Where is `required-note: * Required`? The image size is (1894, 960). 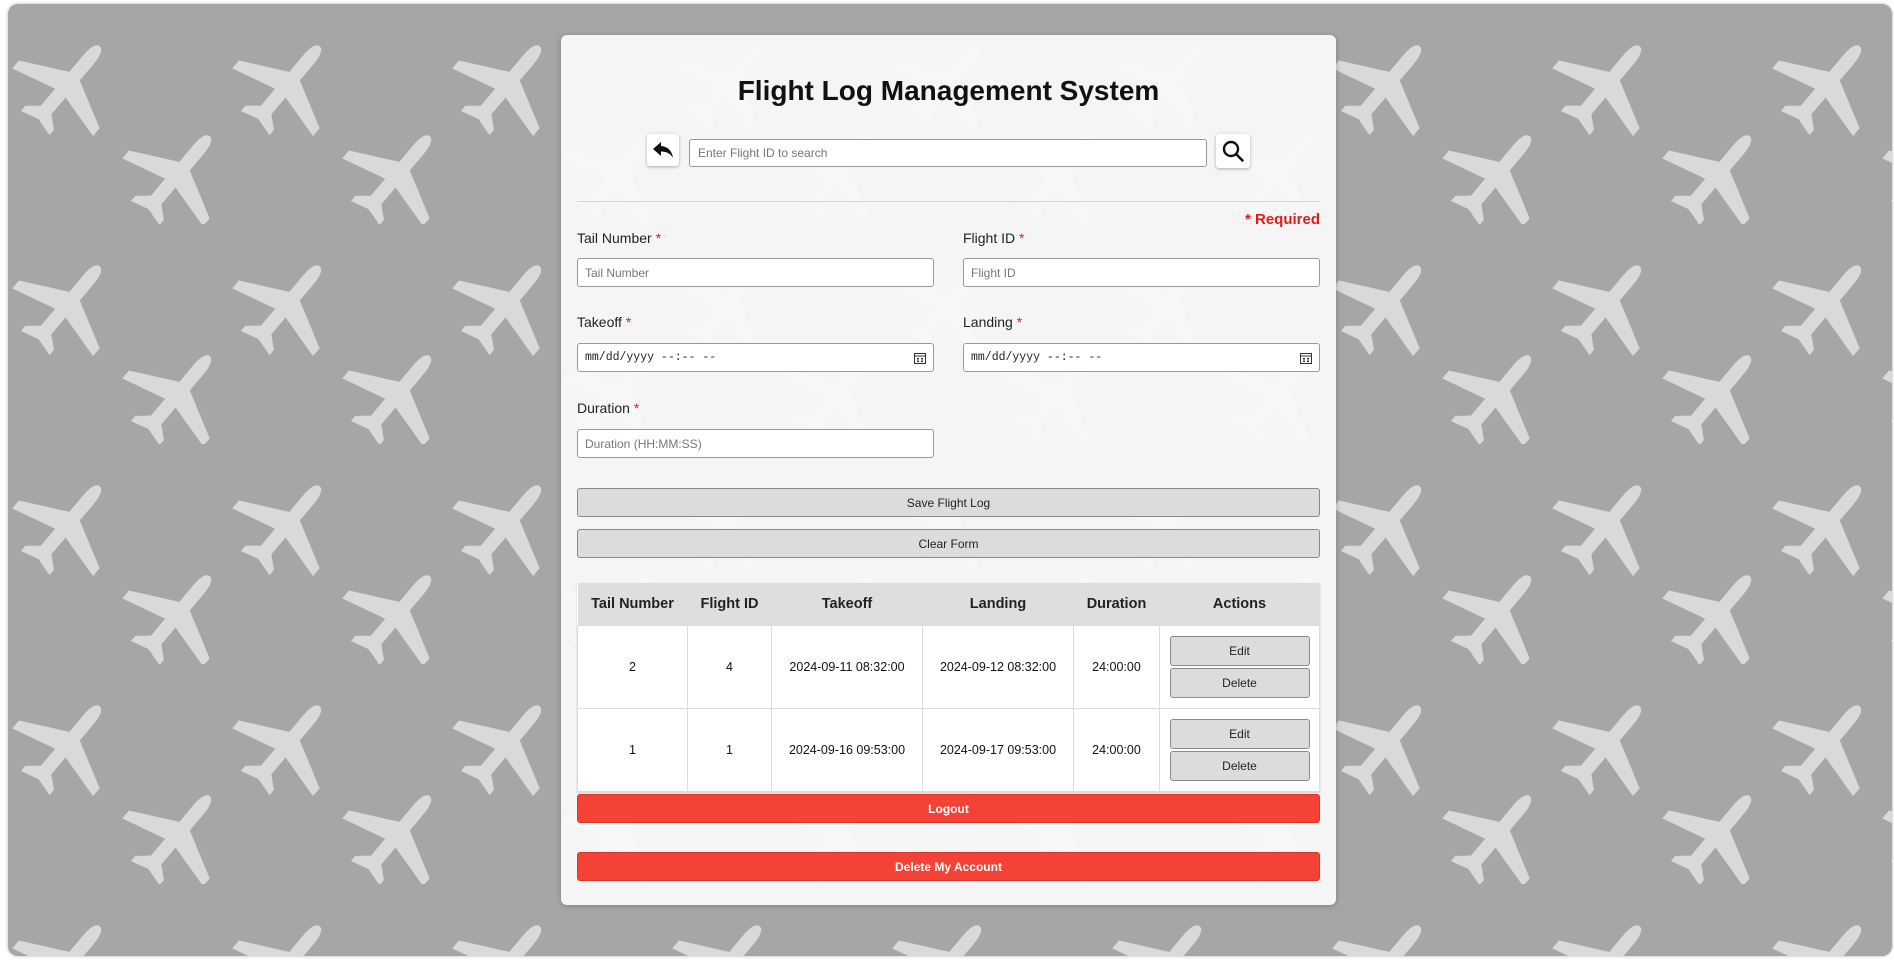
required-note: * Required is located at coordinates (1282, 219).